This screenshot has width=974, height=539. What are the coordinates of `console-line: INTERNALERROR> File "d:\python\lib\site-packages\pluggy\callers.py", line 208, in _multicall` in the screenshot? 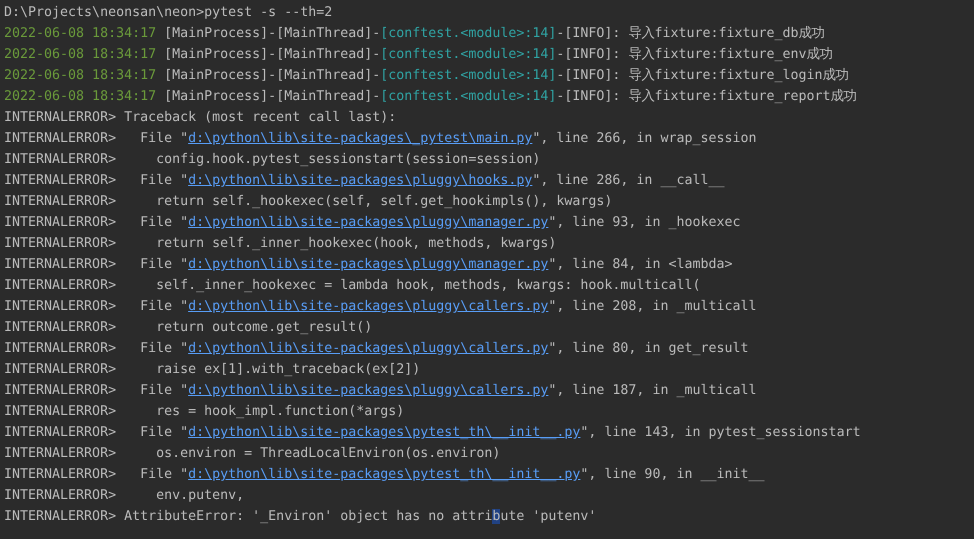 It's located at (380, 306).